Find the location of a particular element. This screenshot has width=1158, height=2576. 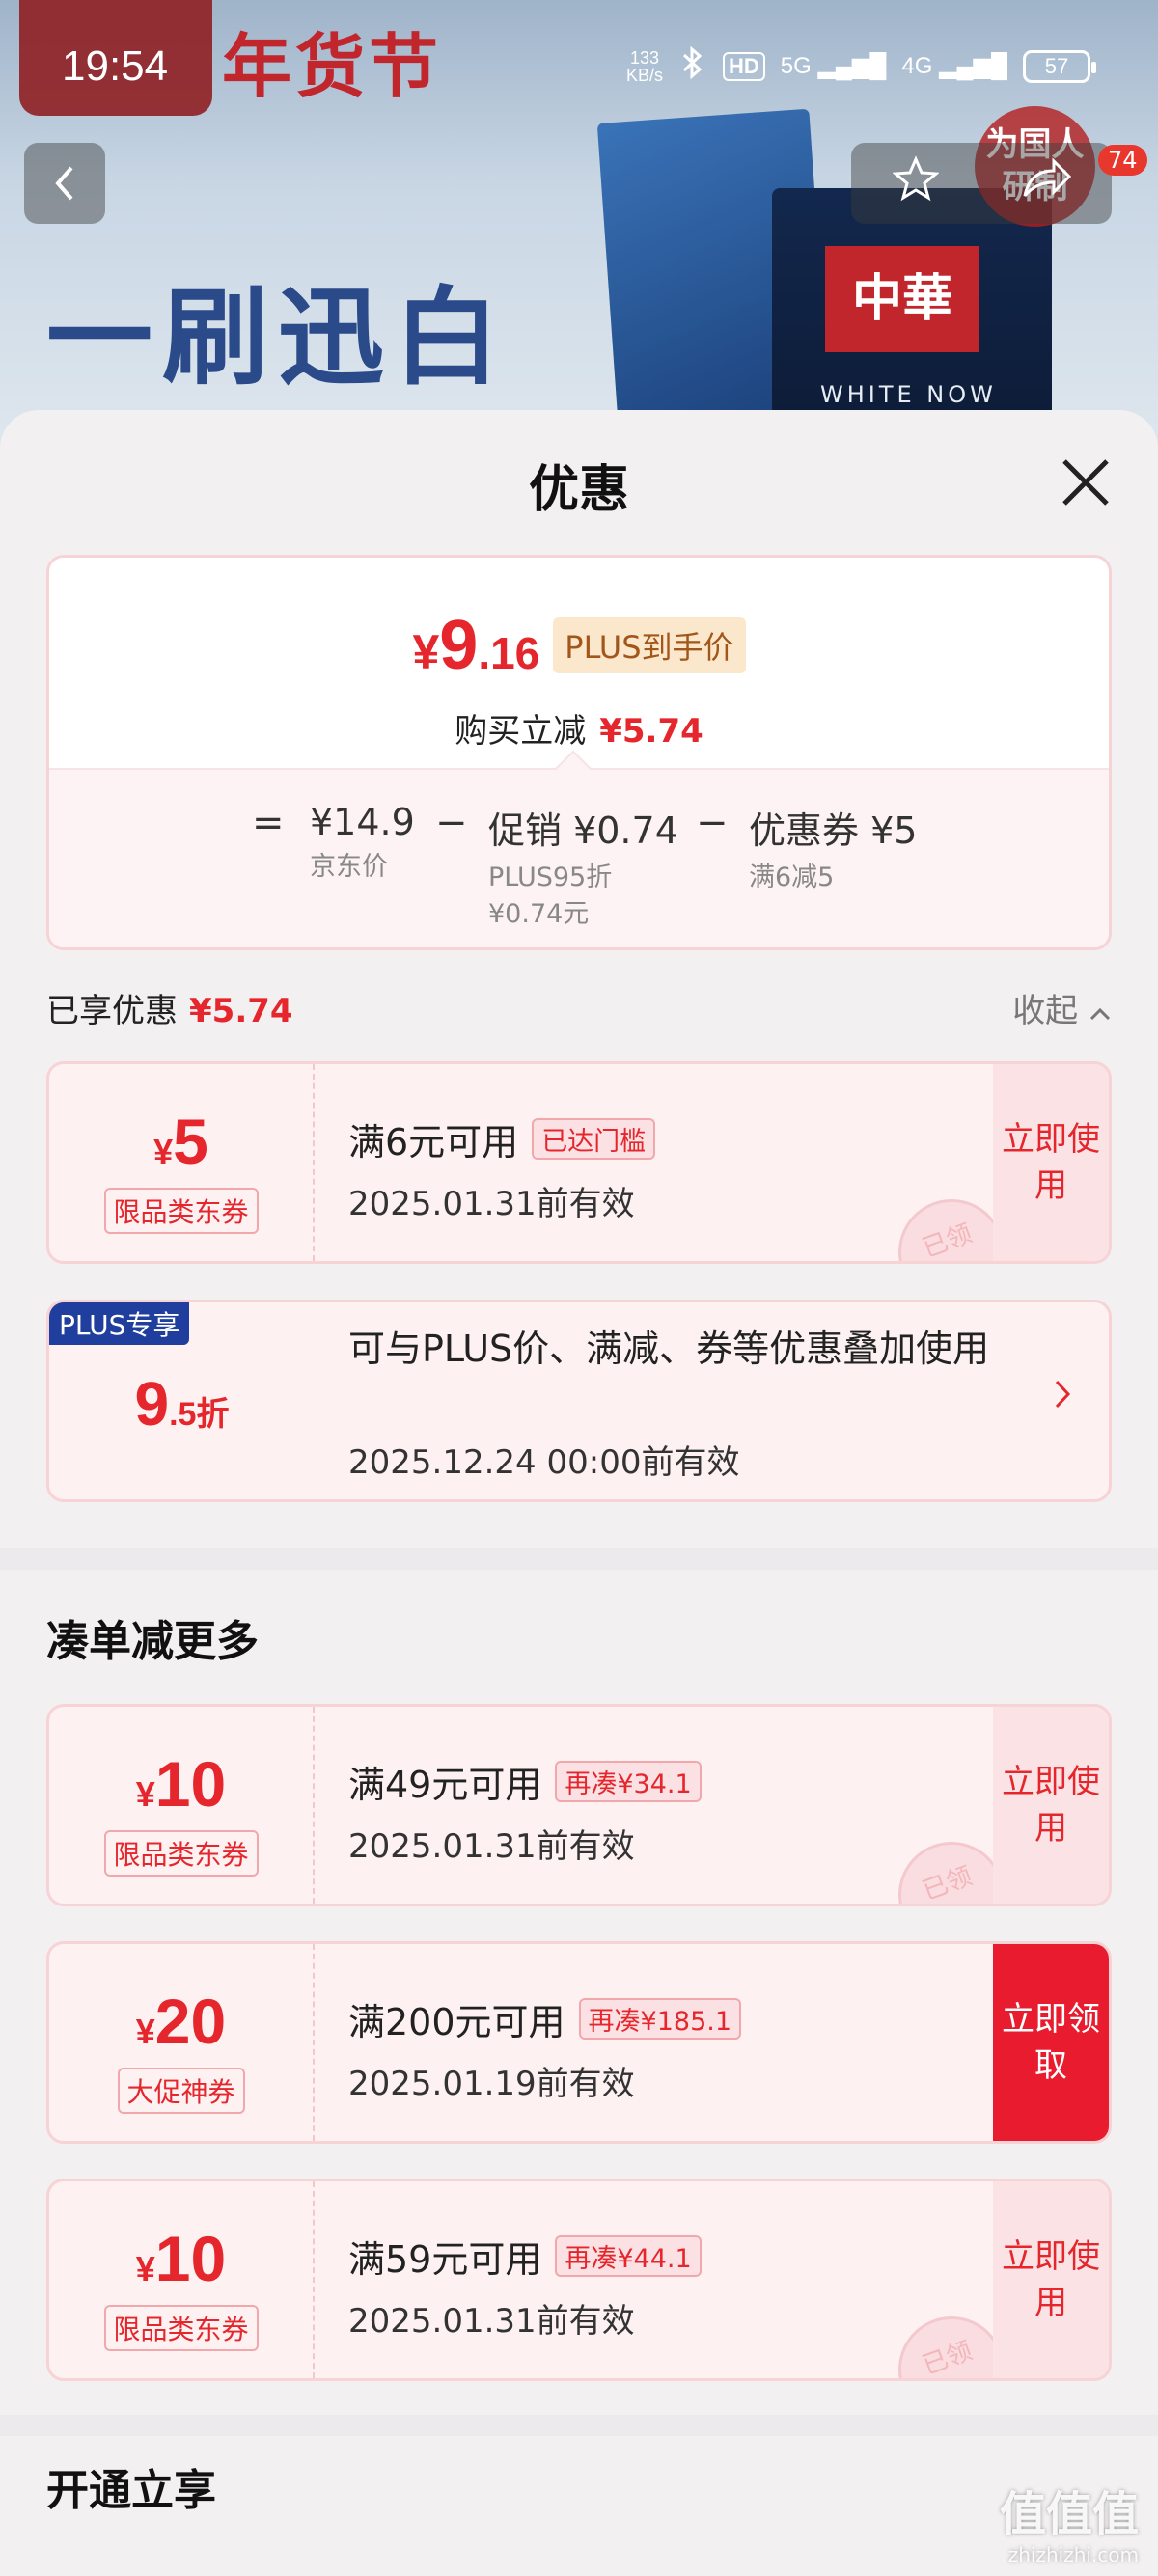

header-actions is located at coordinates (981, 184).